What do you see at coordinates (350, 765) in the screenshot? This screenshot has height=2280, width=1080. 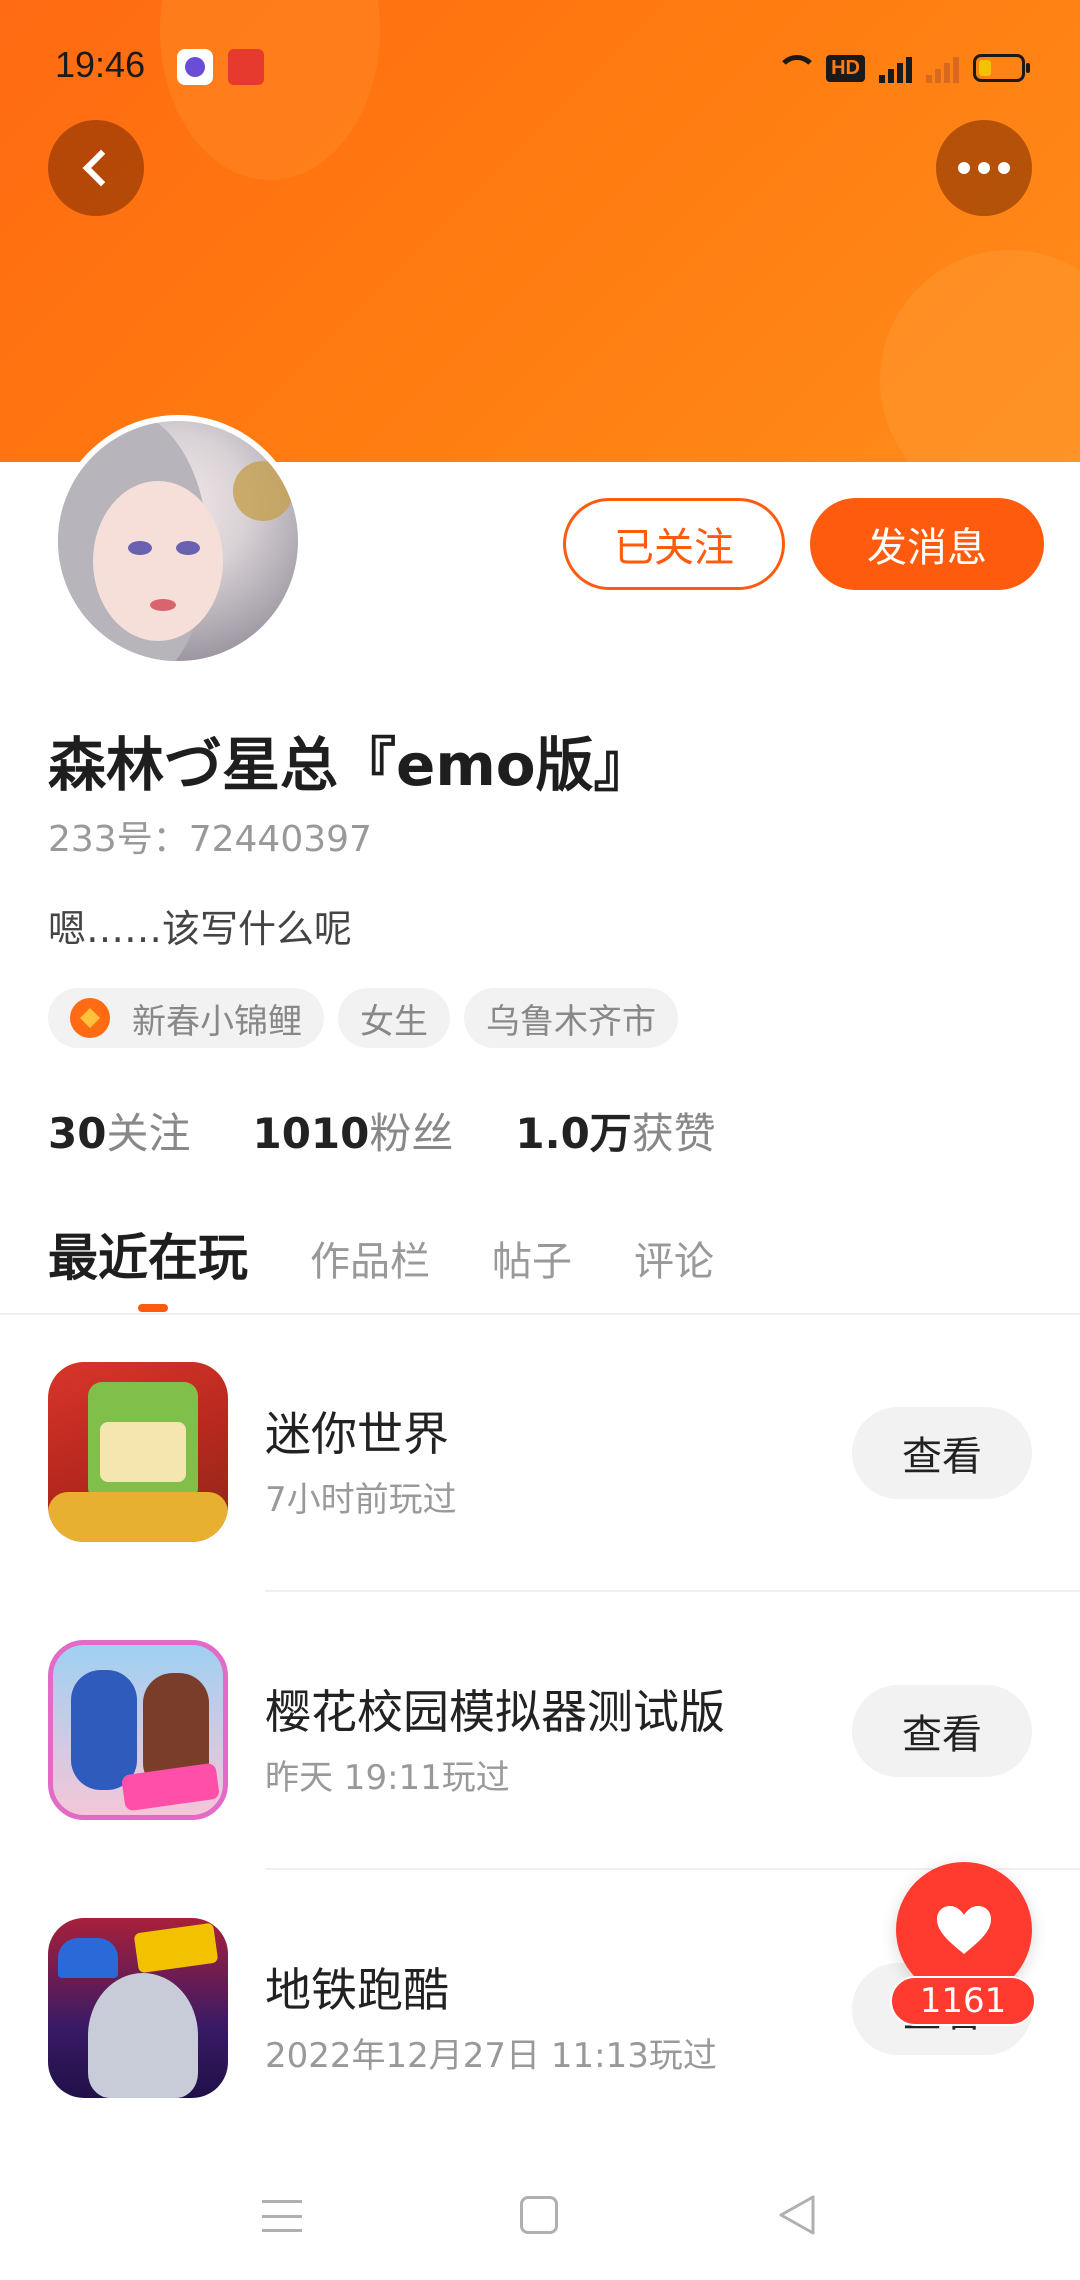 I see `username: 森林づ星总『emo版』` at bounding box center [350, 765].